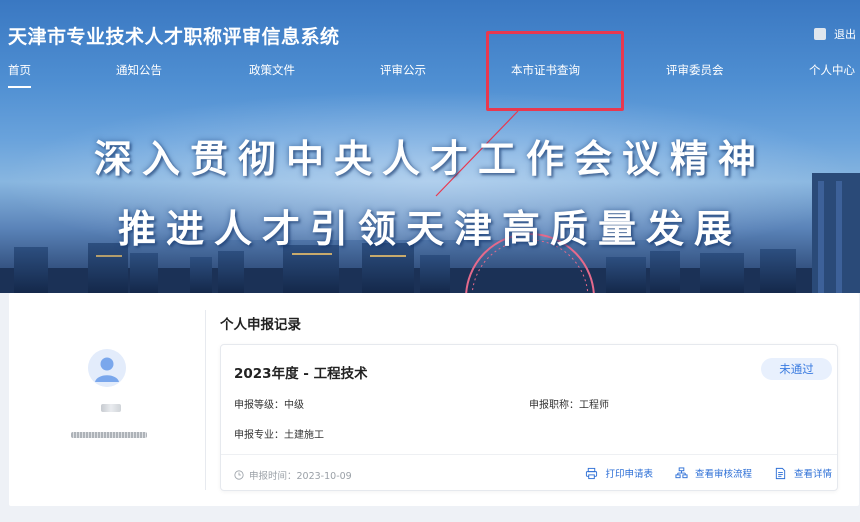 The height and width of the screenshot is (522, 860). Describe the element at coordinates (629, 474) in the screenshot. I see `print-application-label: 打印申请表` at that location.